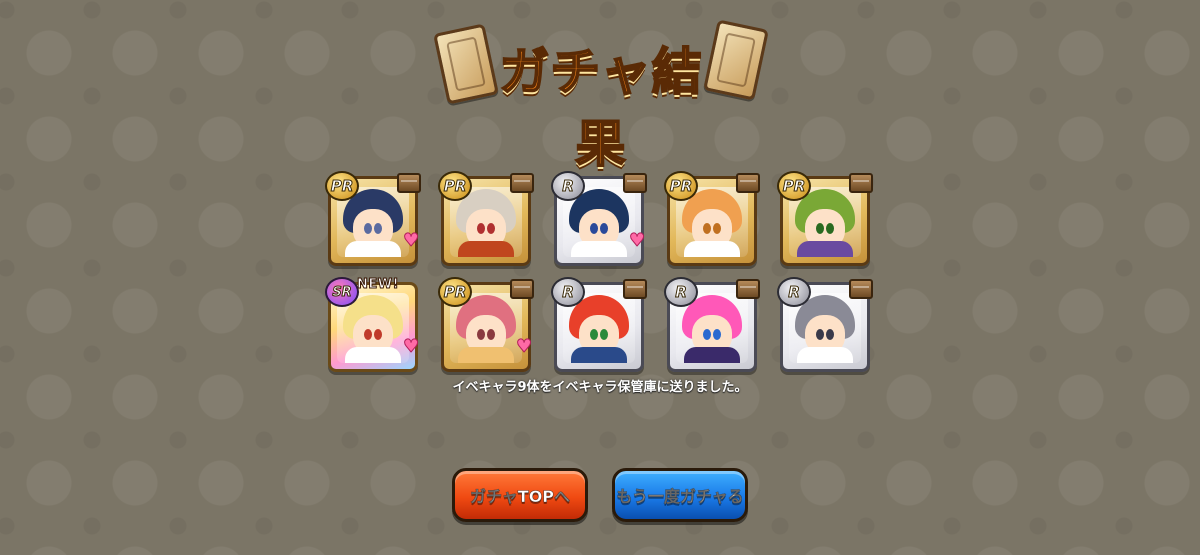 This screenshot has width=1200, height=555. Describe the element at coordinates (342, 292) in the screenshot. I see `rarity-badge: SR` at that location.